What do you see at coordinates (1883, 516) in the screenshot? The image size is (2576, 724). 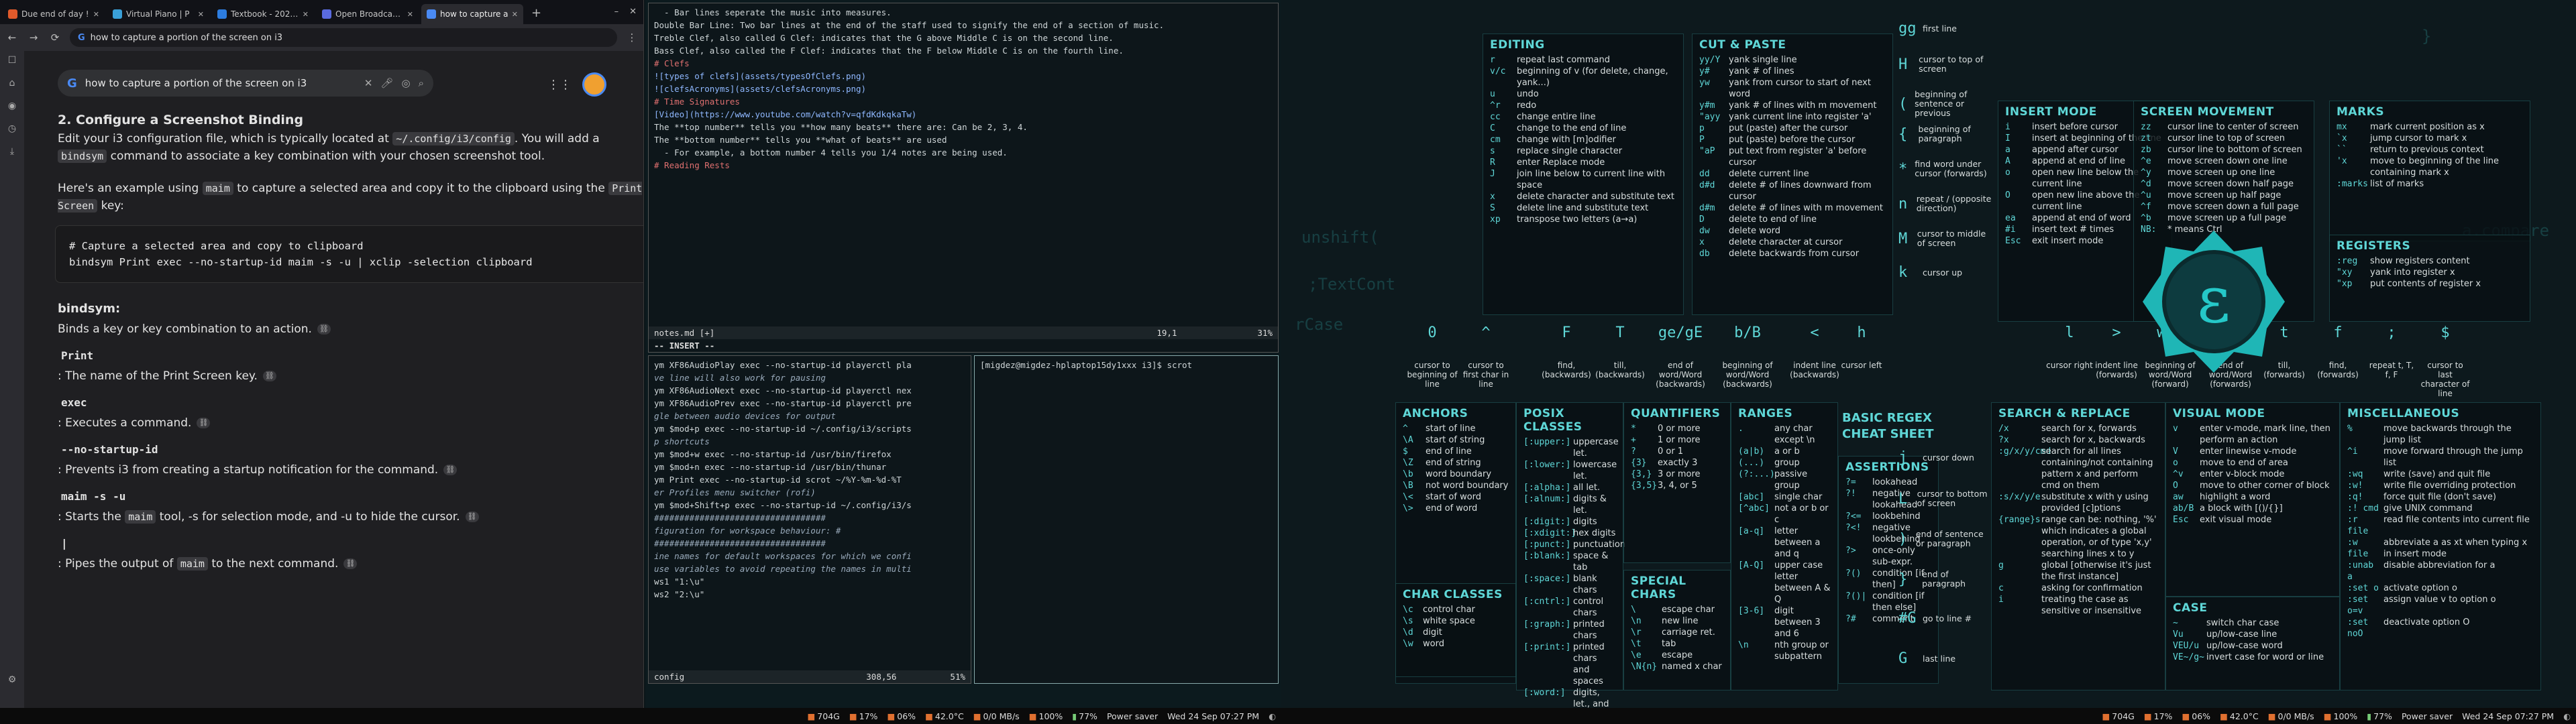 I see `cheat-row: ?<= lookbehind` at bounding box center [1883, 516].